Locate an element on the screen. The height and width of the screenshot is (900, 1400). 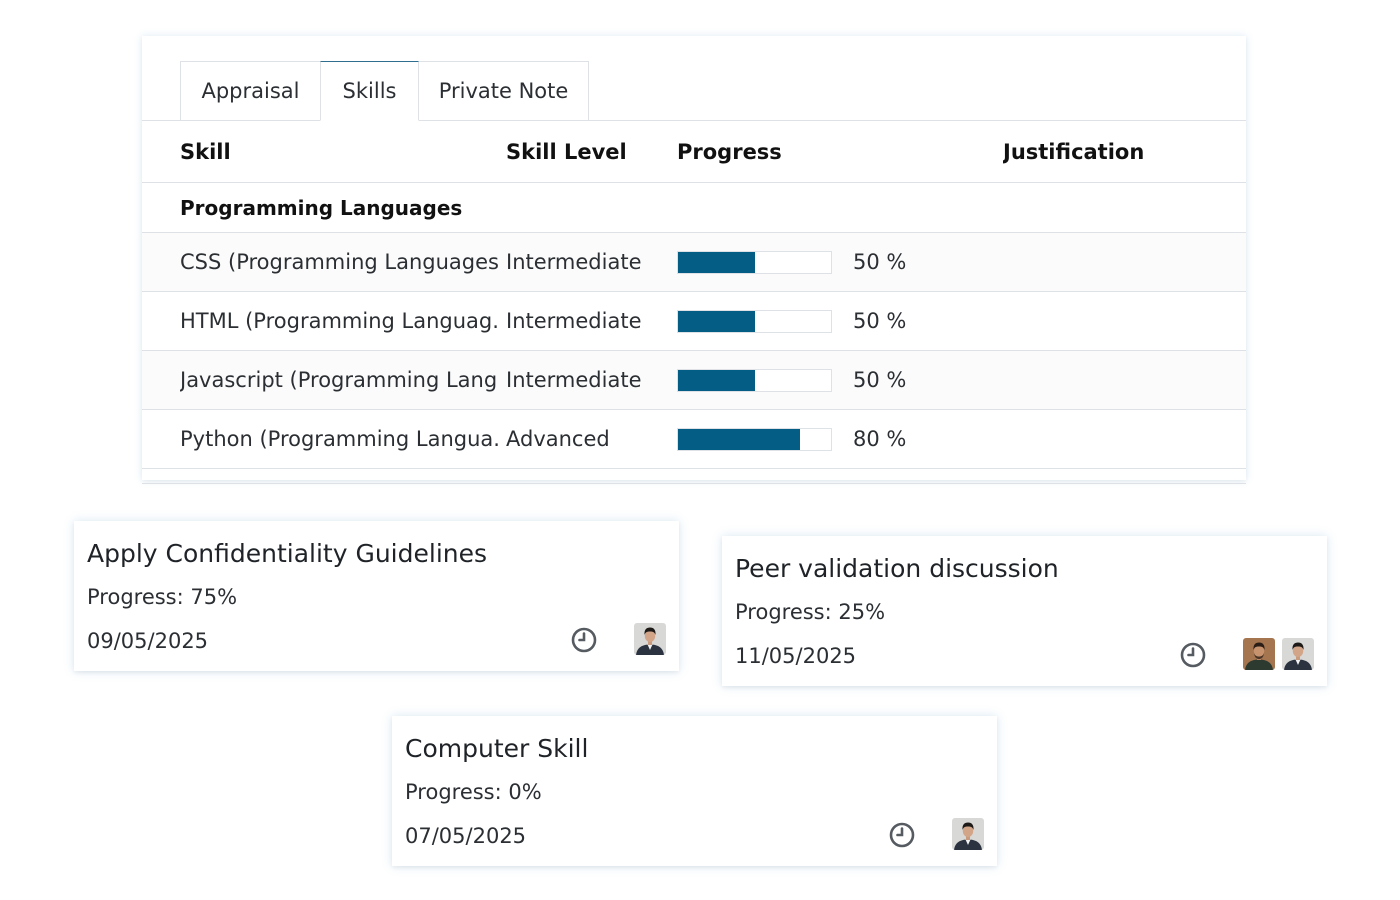
card-title: Computer Skill is located at coordinates (497, 748).